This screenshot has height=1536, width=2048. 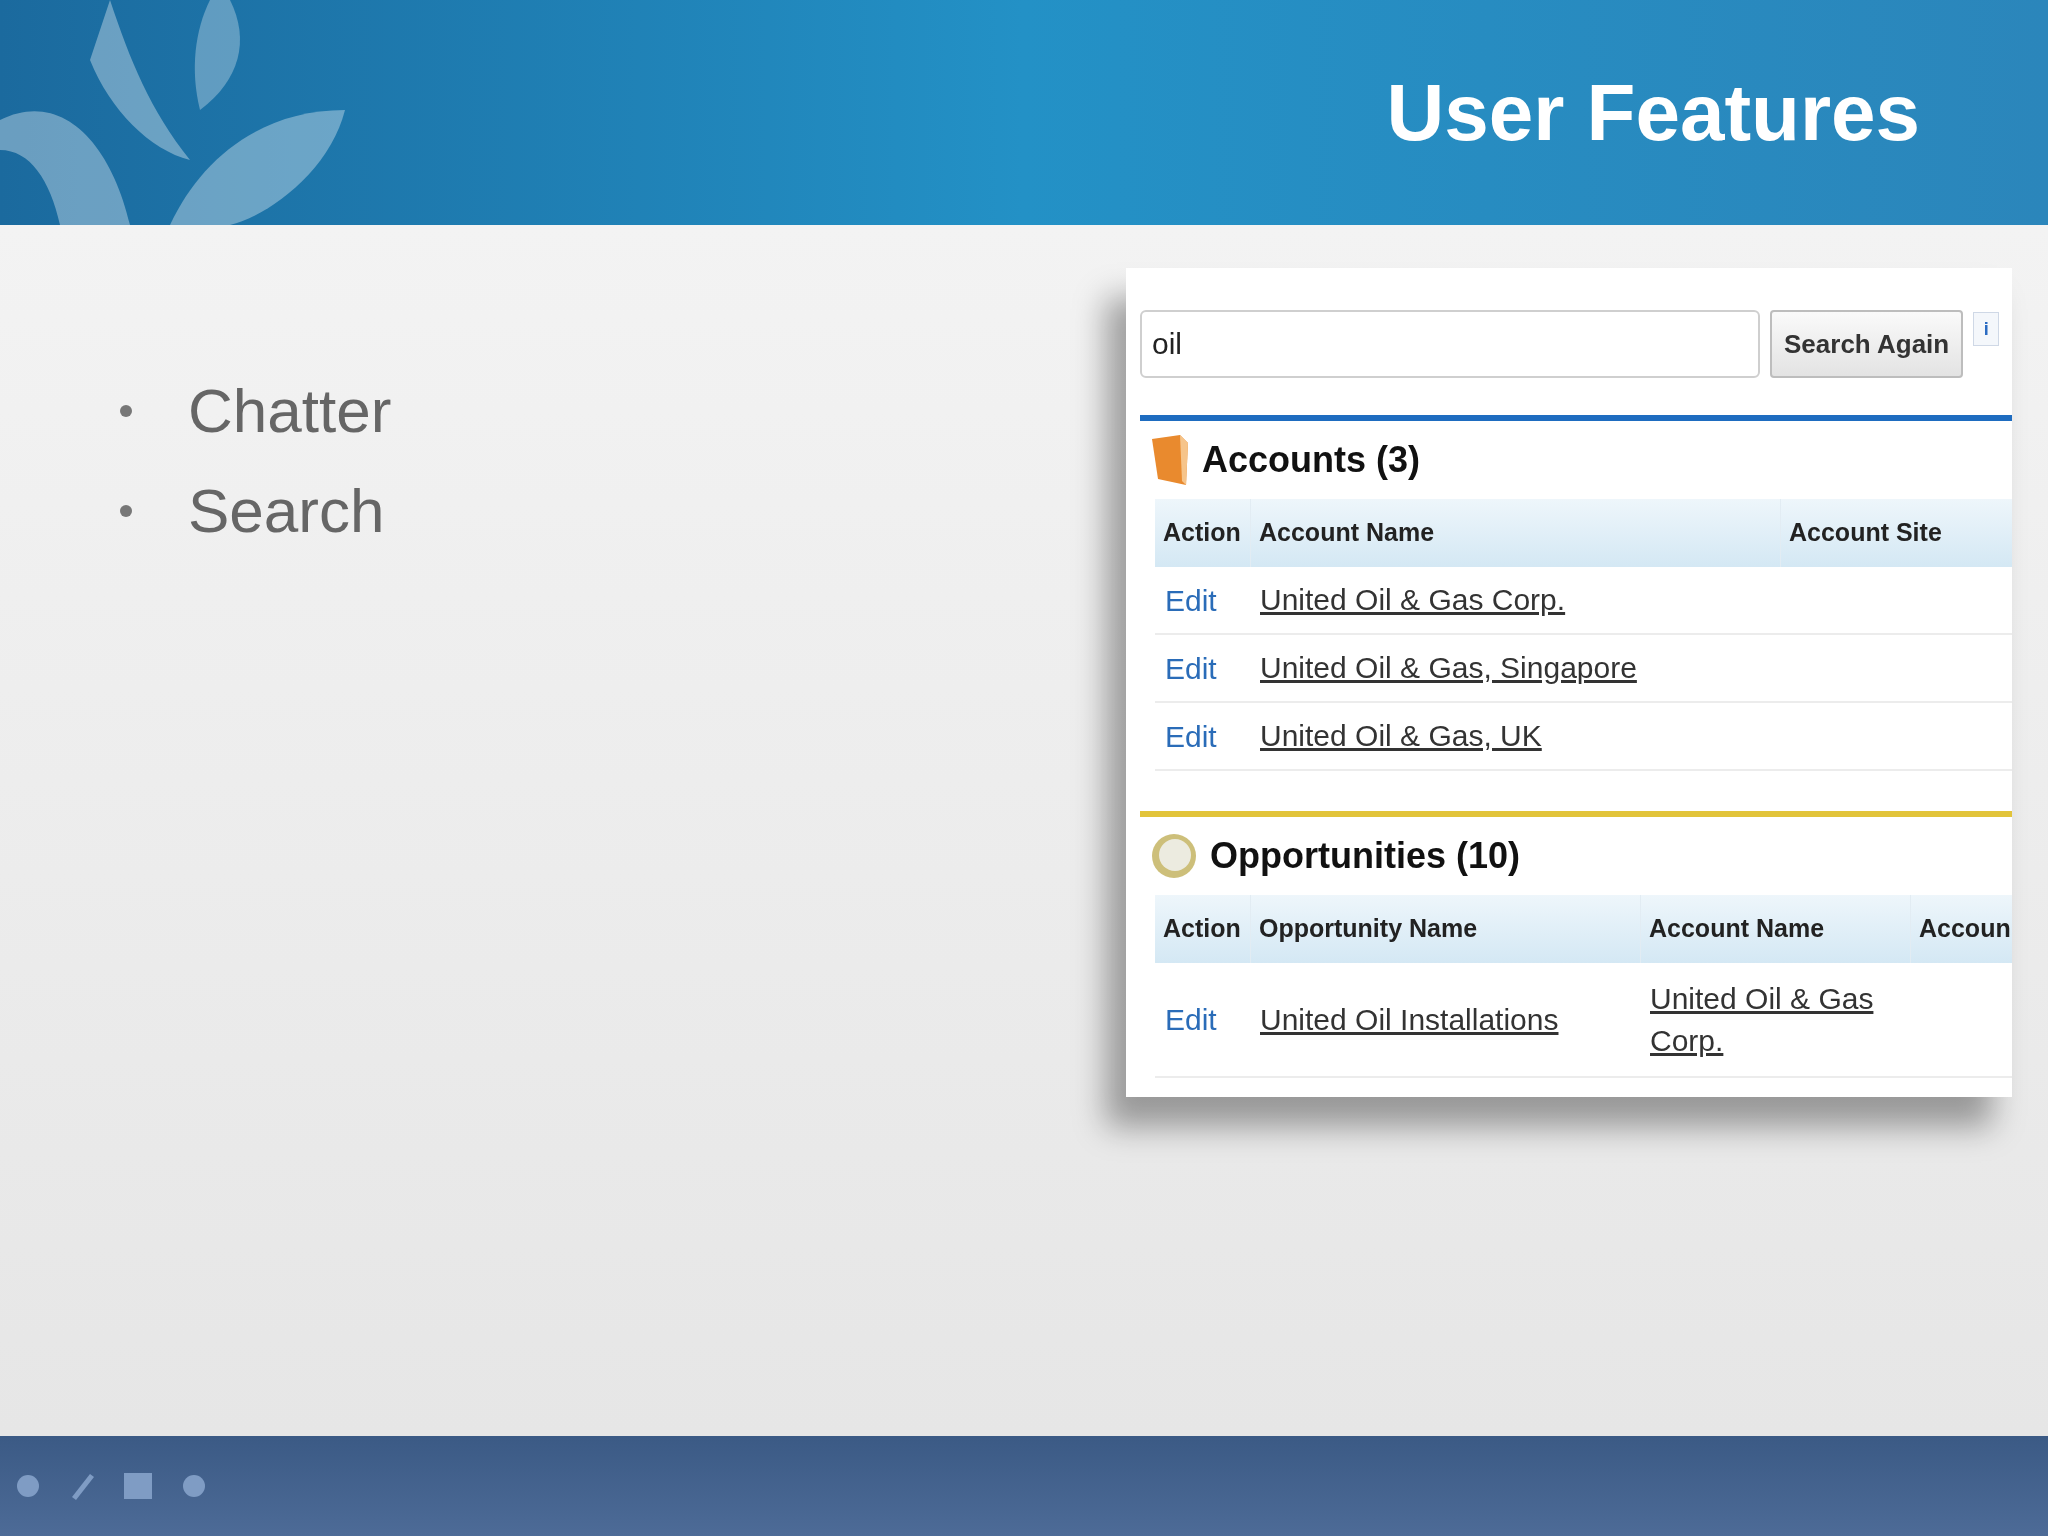 I want to click on search-again-button: Search Again, so click(x=1867, y=344).